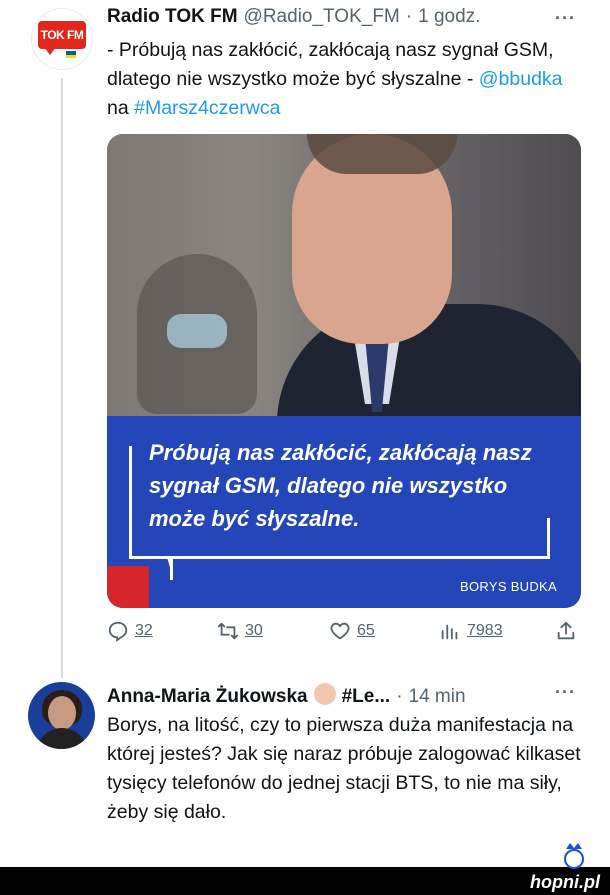  I want to click on tweet-timestamp: 1 godz., so click(449, 17).